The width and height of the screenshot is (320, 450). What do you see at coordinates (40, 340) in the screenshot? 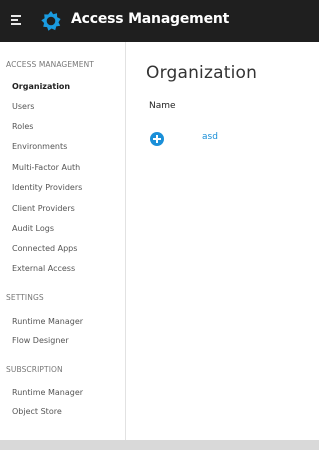
I see `sidebar-item-flow-designer: Flow Designer` at bounding box center [40, 340].